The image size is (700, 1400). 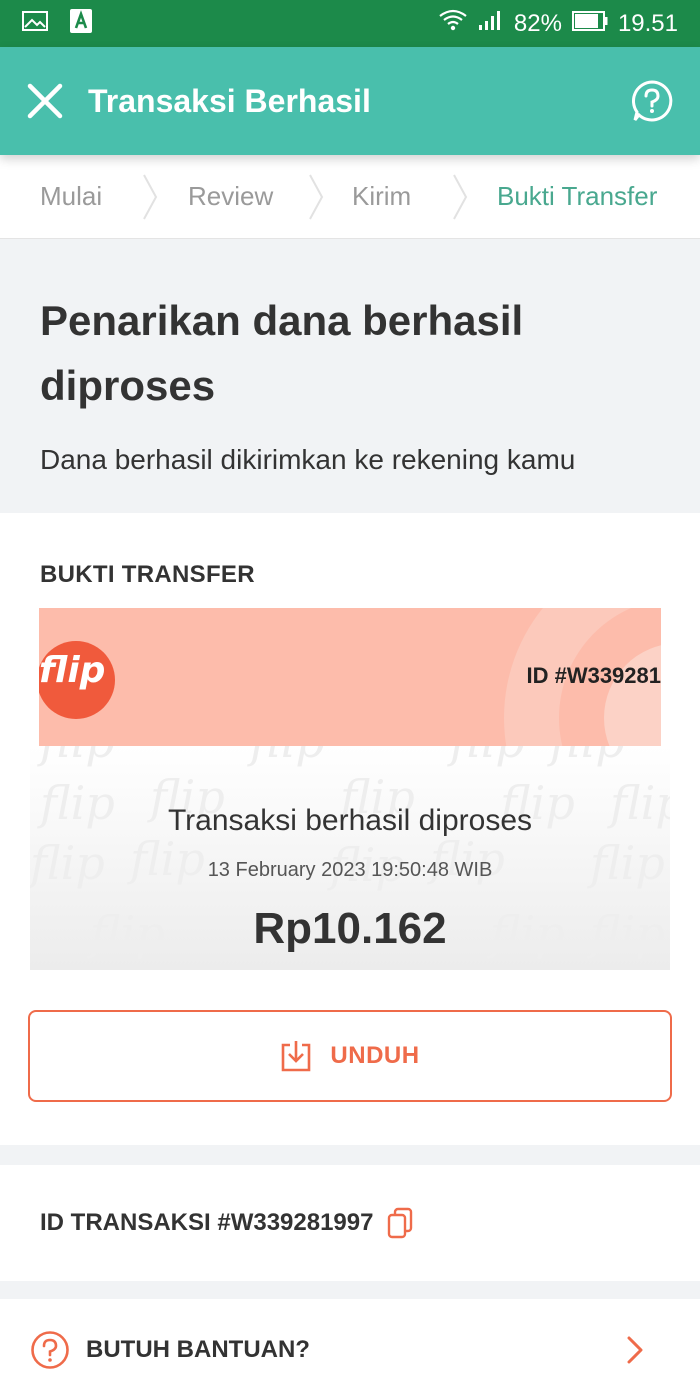 What do you see at coordinates (207, 1222) in the screenshot?
I see `transaction-id: ID TRANSAKSI #W339281997` at bounding box center [207, 1222].